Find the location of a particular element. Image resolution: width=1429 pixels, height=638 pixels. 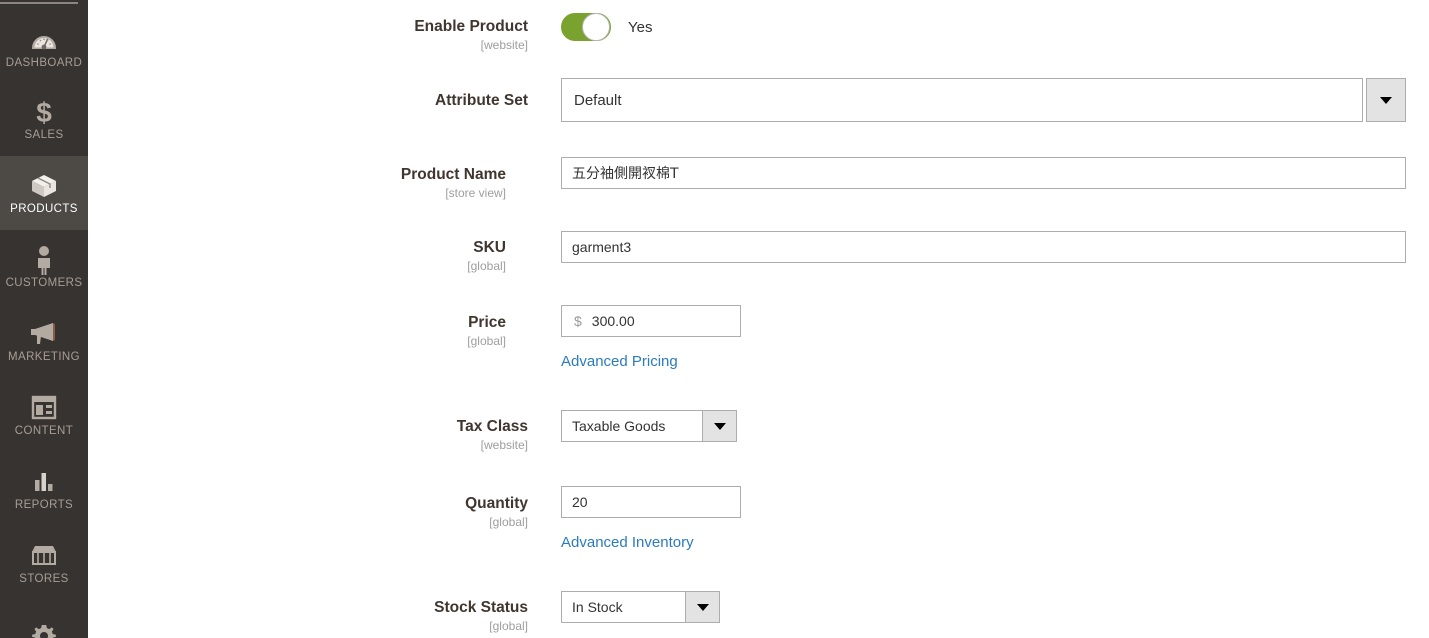

tax-class-label: Tax Class is located at coordinates (492, 426).